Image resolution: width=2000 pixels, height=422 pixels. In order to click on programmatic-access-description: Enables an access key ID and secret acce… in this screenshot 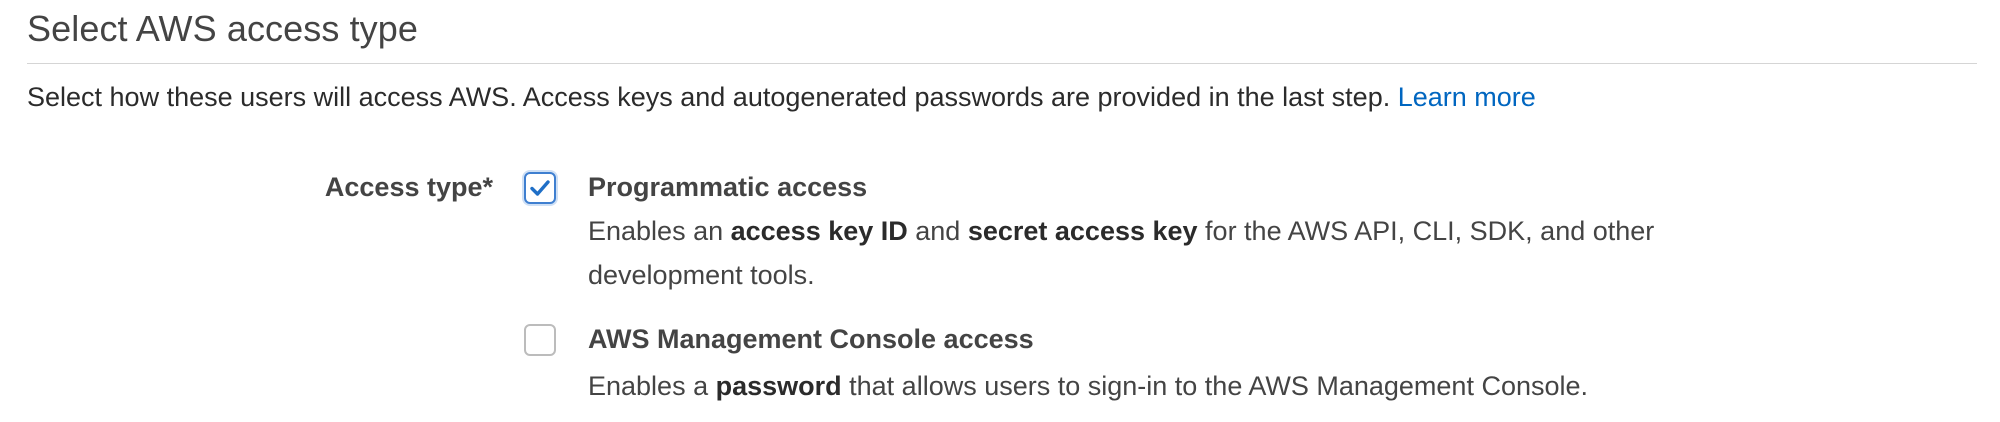, I will do `click(1138, 253)`.